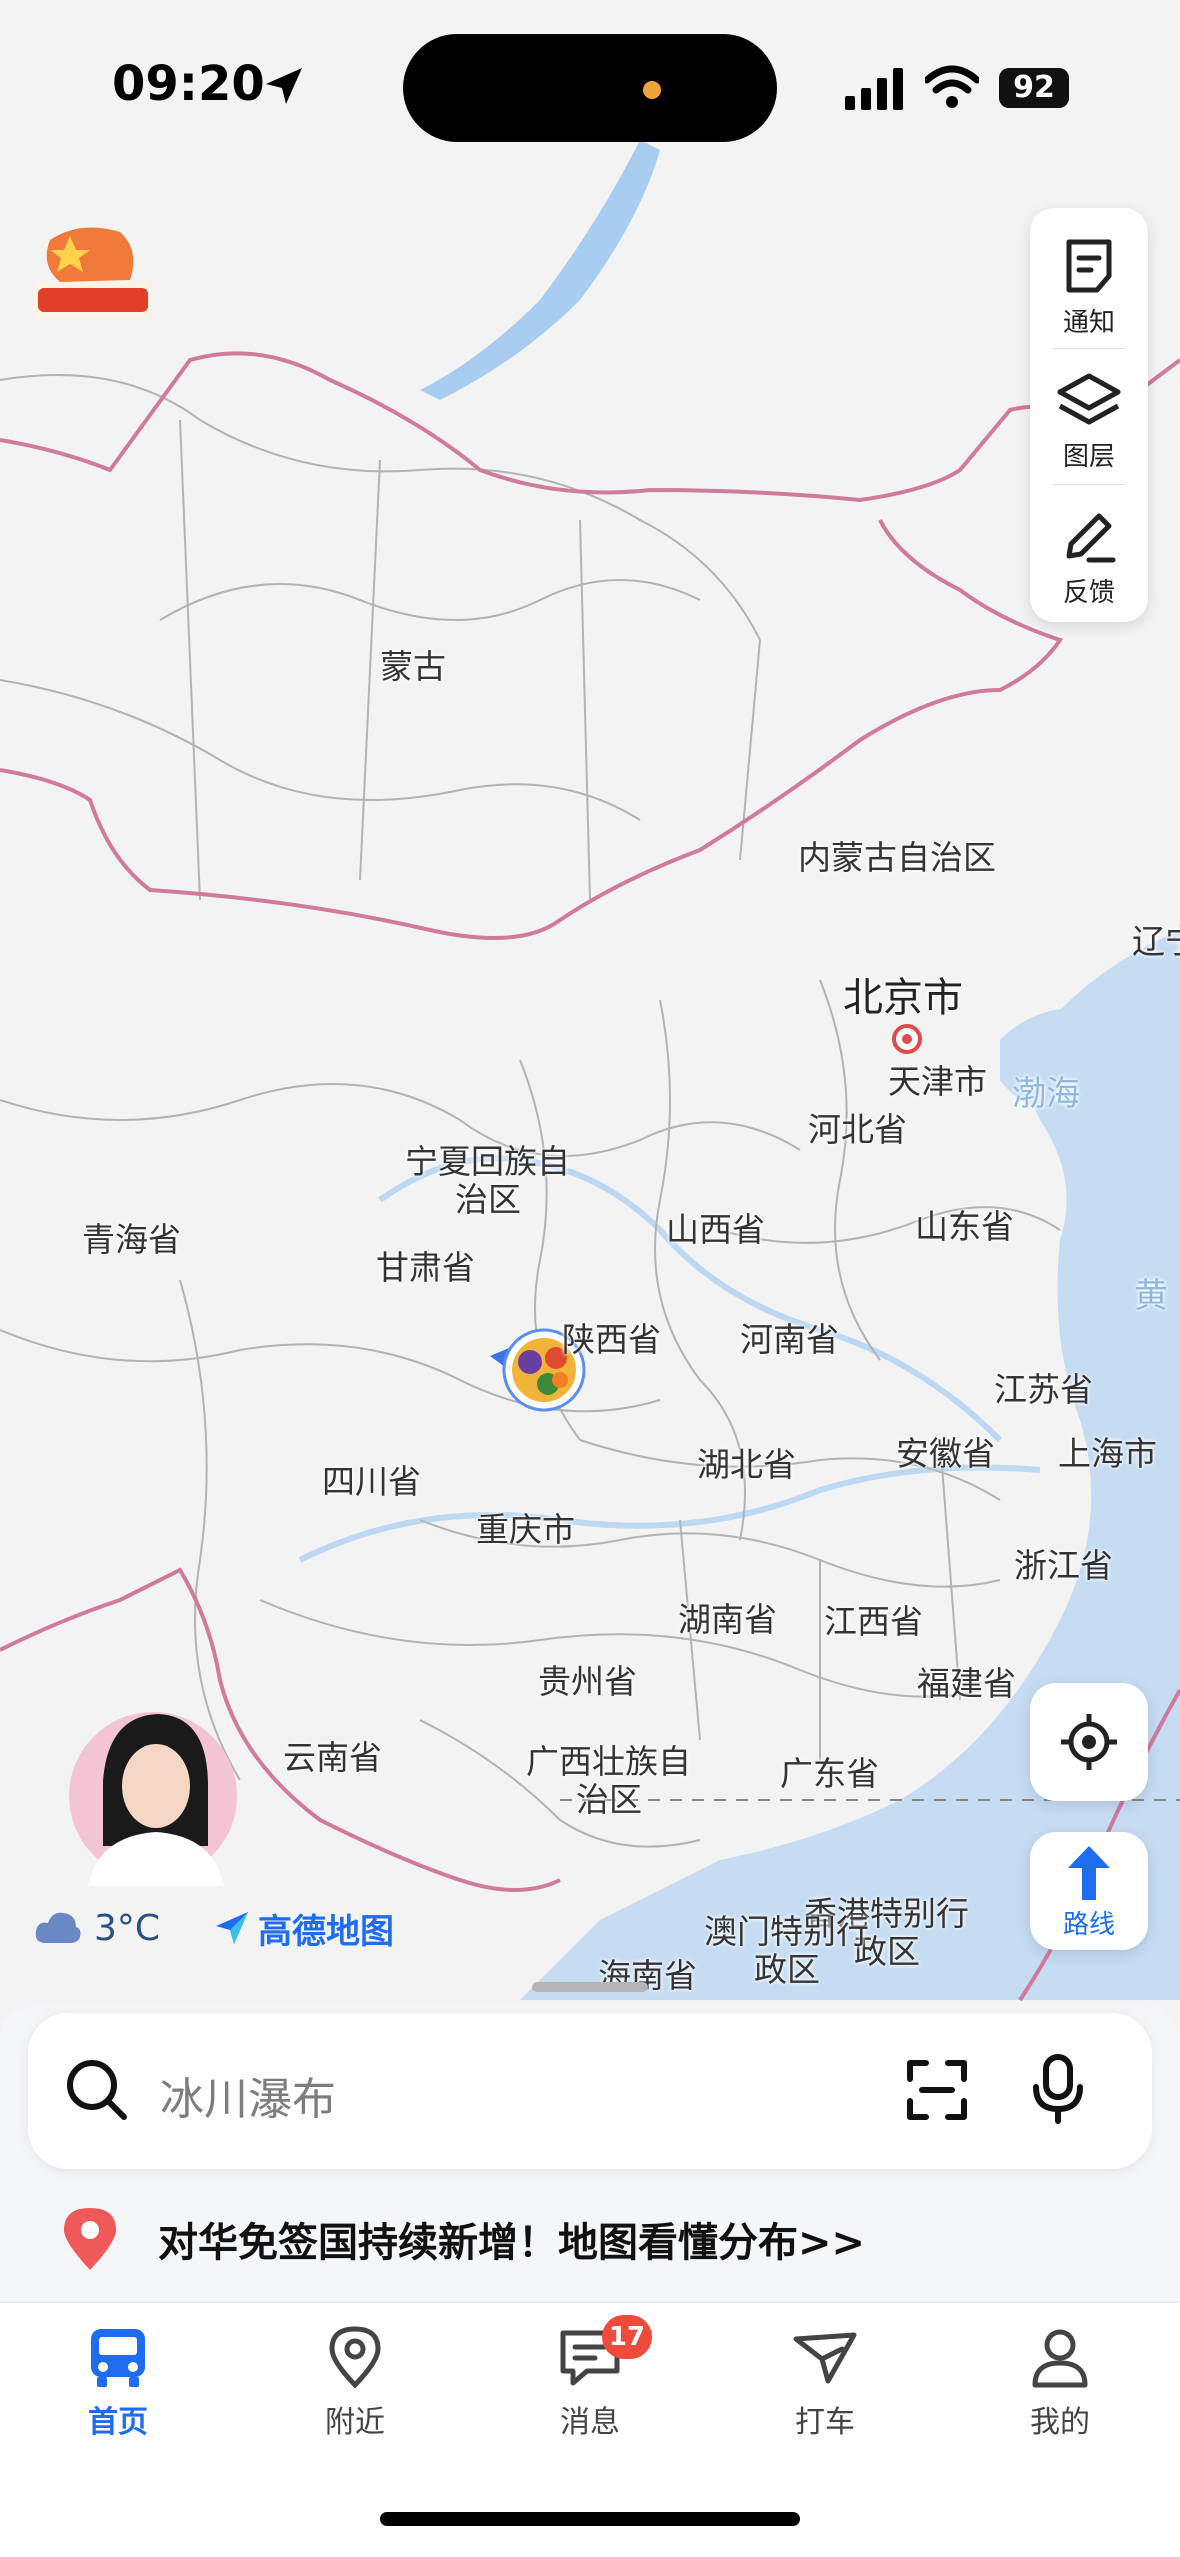 This screenshot has width=1180, height=2557. Describe the element at coordinates (787, 1969) in the screenshot. I see `map-label-macau-2: 政区` at that location.